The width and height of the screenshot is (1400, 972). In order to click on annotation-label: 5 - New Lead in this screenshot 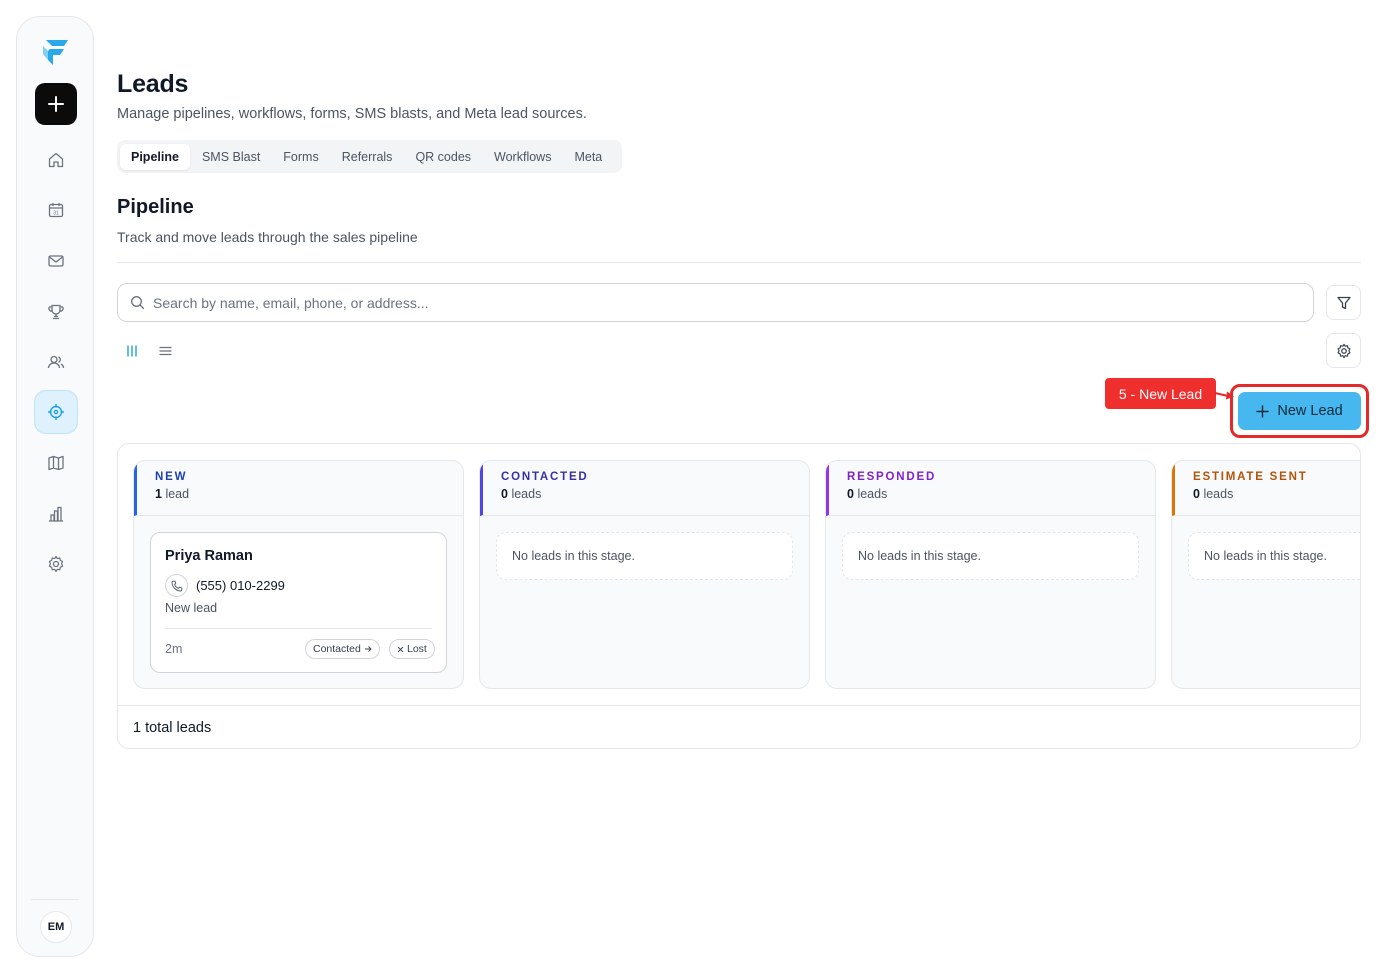, I will do `click(1160, 393)`.